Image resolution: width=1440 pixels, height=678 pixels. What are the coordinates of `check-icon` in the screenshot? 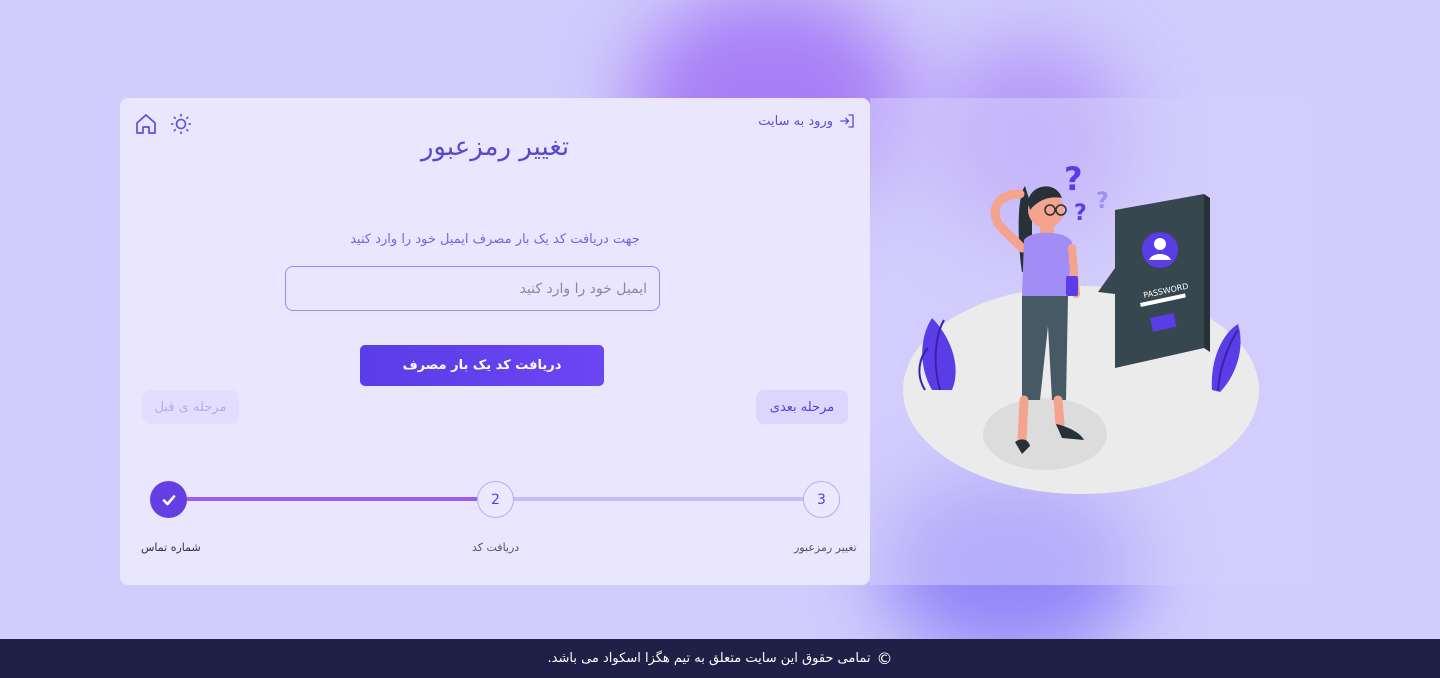 It's located at (168, 499).